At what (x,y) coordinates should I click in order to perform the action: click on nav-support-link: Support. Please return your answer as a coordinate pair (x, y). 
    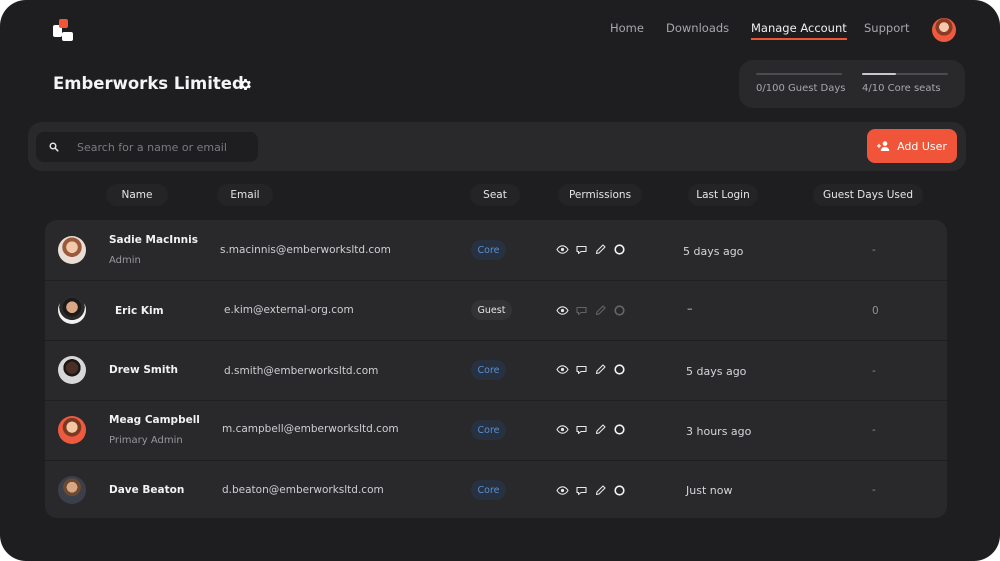
    Looking at the image, I should click on (886, 28).